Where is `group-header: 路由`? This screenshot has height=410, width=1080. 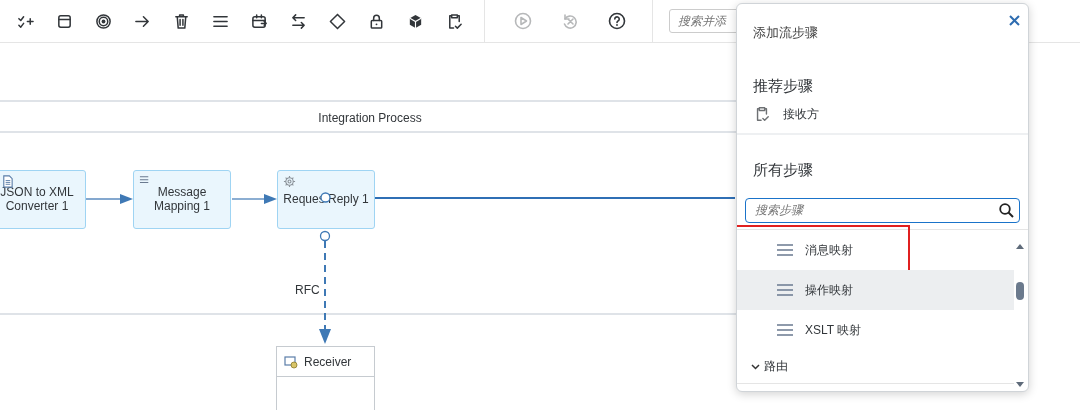 group-header: 路由 is located at coordinates (875, 366).